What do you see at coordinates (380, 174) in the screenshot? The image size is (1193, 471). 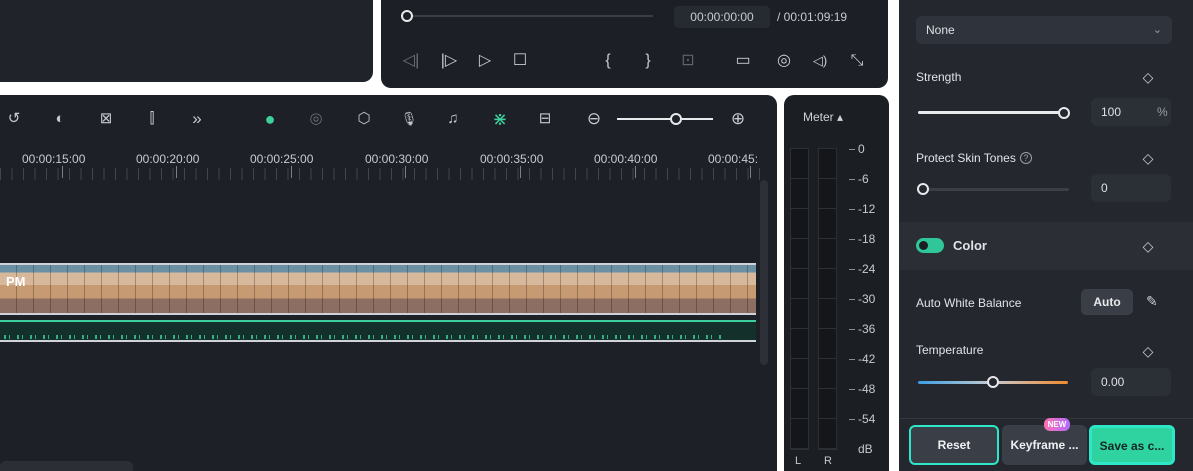 I see `ruler-ticks` at bounding box center [380, 174].